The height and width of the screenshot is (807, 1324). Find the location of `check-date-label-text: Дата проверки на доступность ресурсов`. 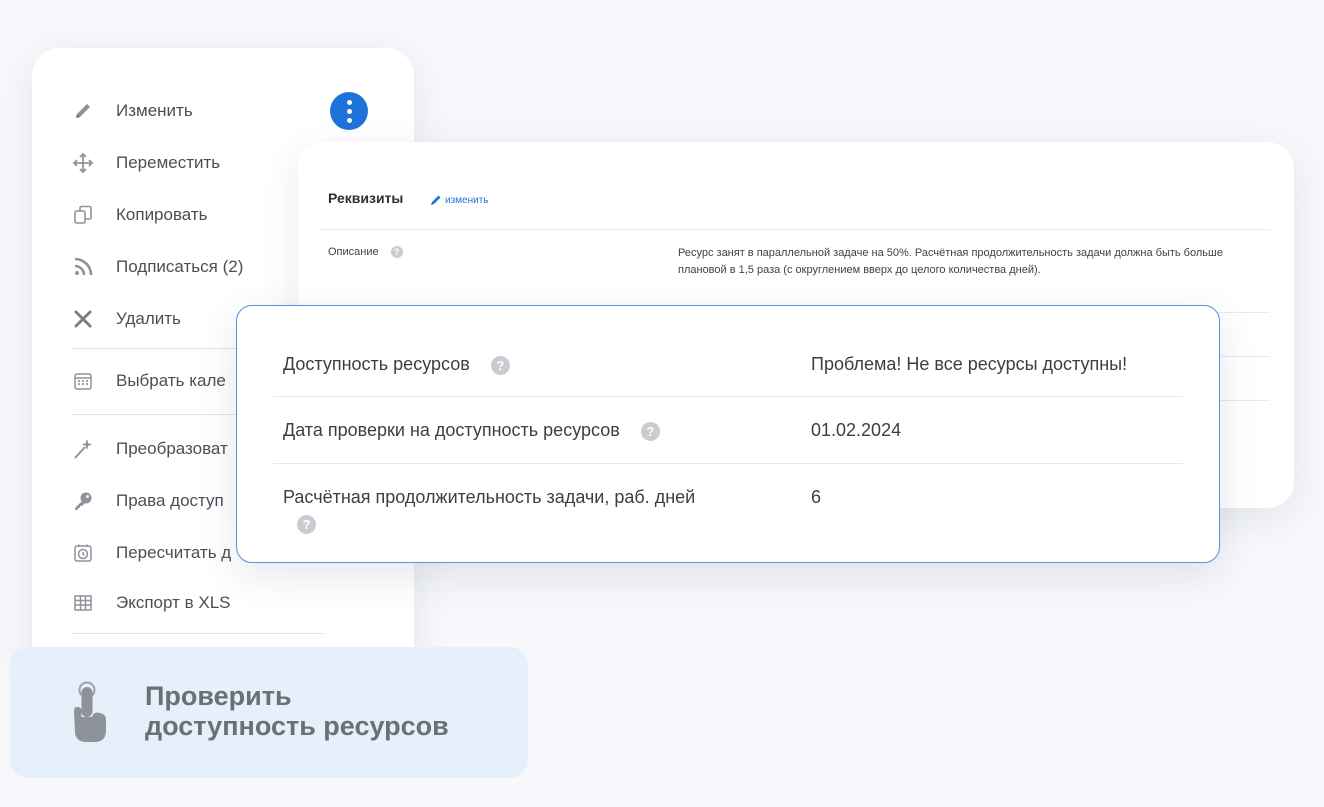

check-date-label-text: Дата проверки на доступность ресурсов is located at coordinates (451, 430).